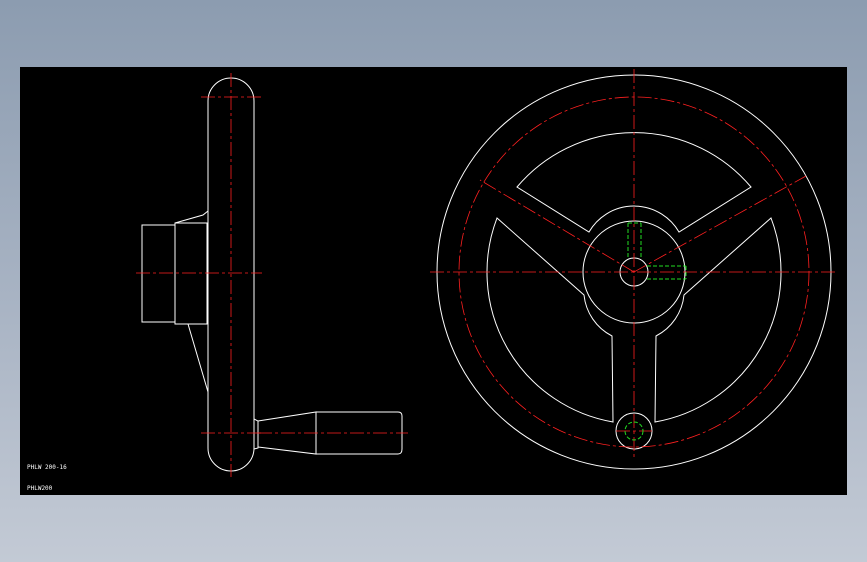  I want to click on part-name-label: PHLW200, so click(40, 488).